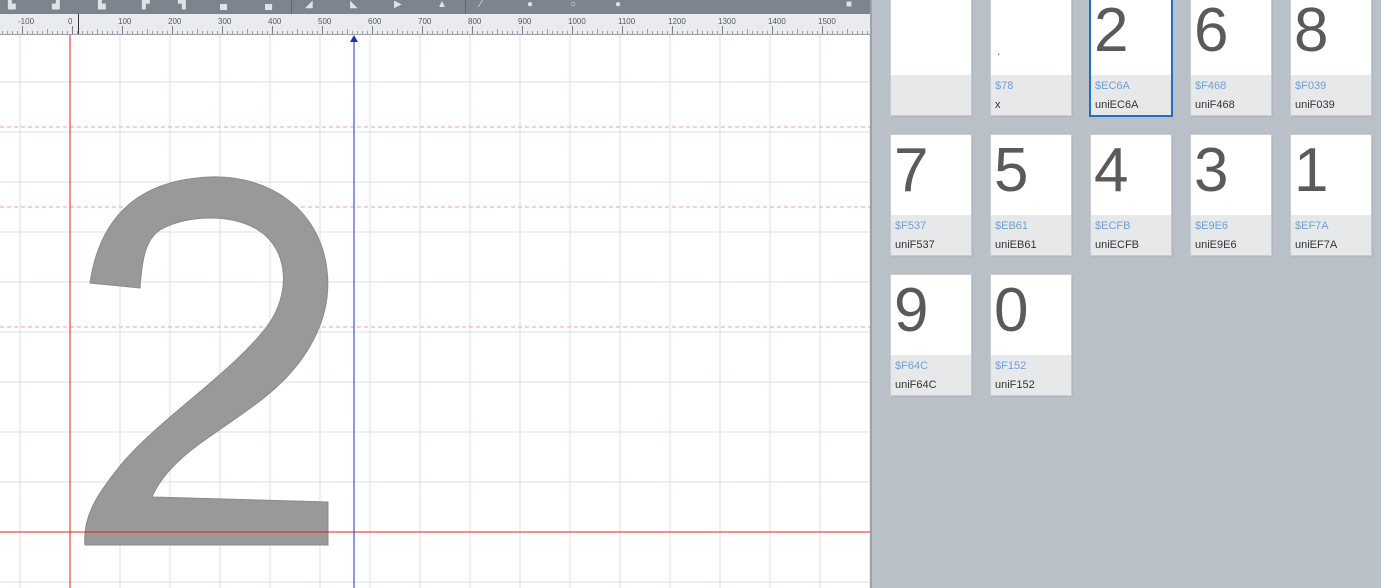  Describe the element at coordinates (1011, 366) in the screenshot. I see `glyph-code: $F152` at that location.